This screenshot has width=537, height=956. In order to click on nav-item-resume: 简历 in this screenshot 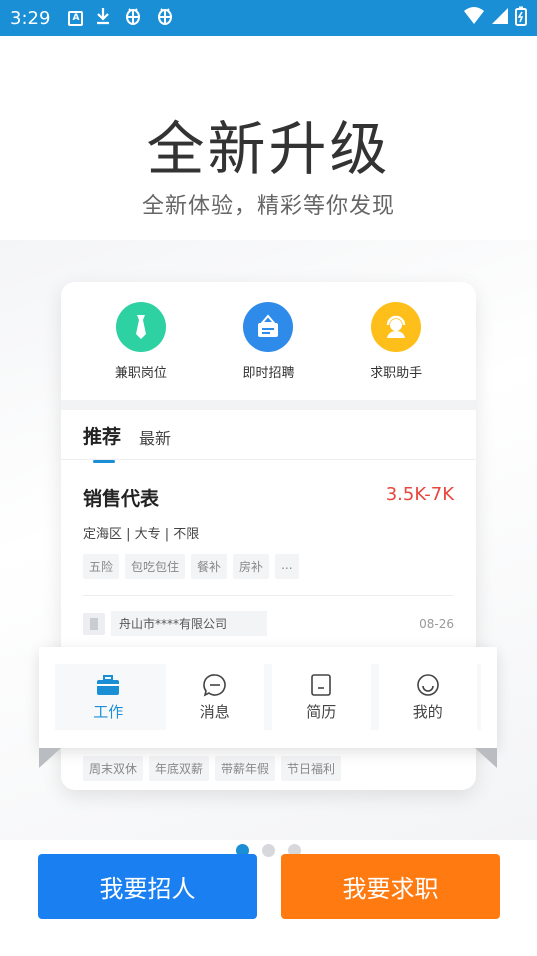, I will do `click(321, 697)`.